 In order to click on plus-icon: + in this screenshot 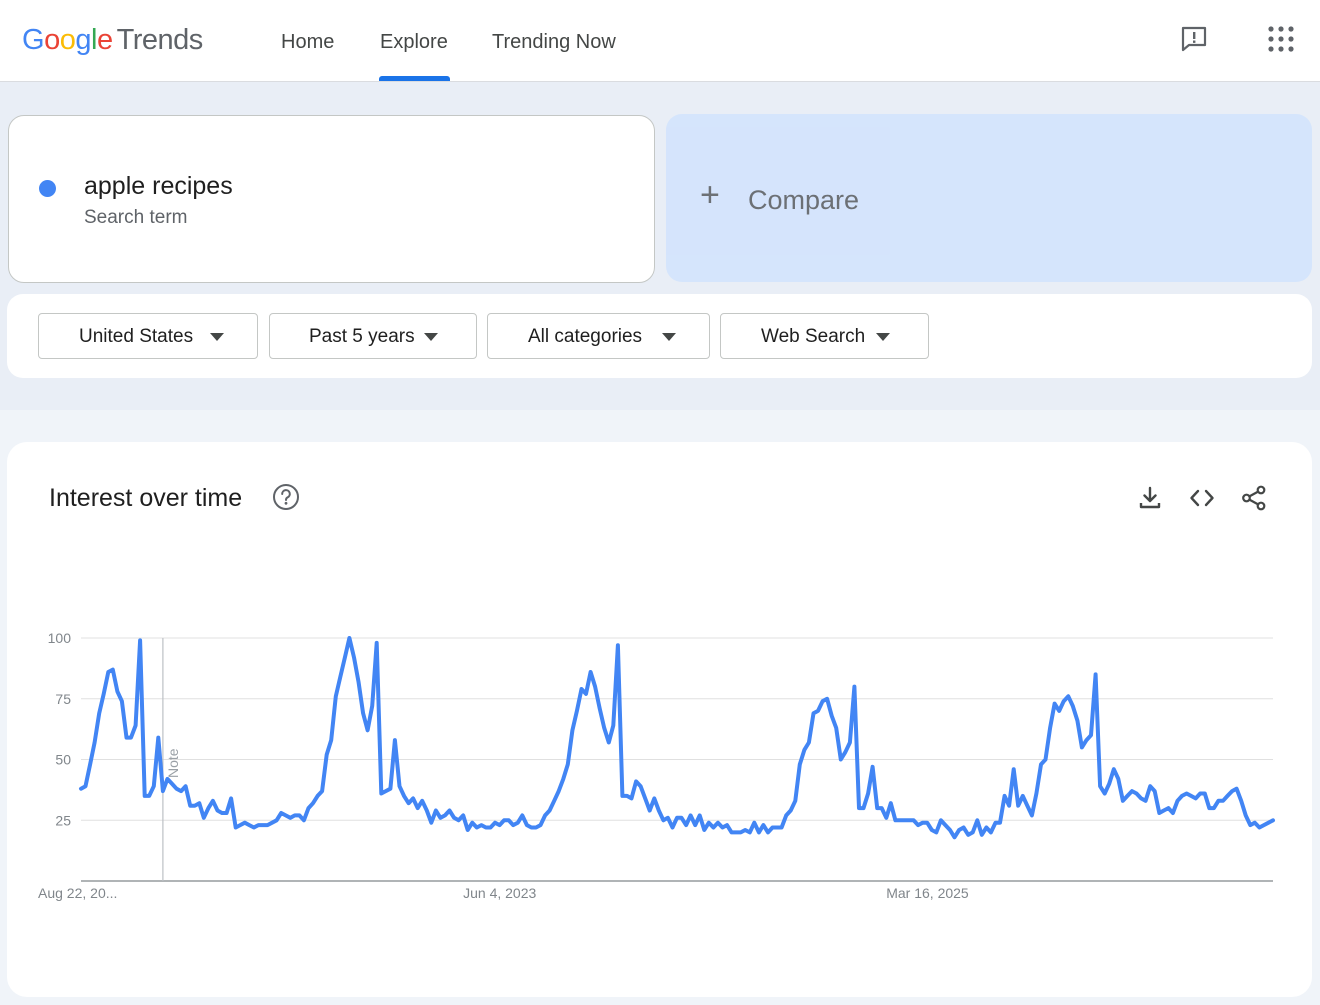, I will do `click(710, 195)`.